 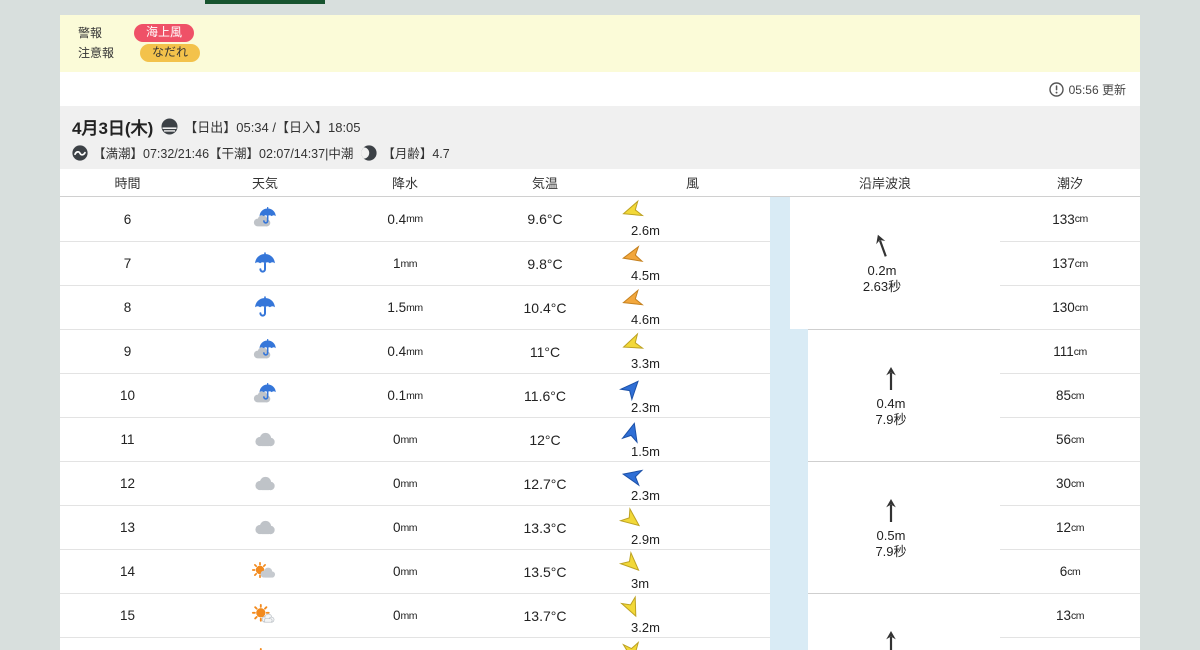 What do you see at coordinates (170, 52) in the screenshot?
I see `advisory-badge: なだれ` at bounding box center [170, 52].